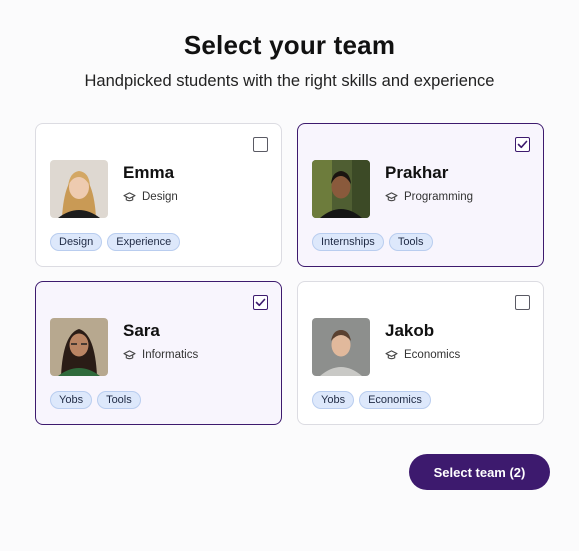 This screenshot has height=551, width=579. I want to click on student-card-emma: Emma Design Design Experience, so click(158, 195).